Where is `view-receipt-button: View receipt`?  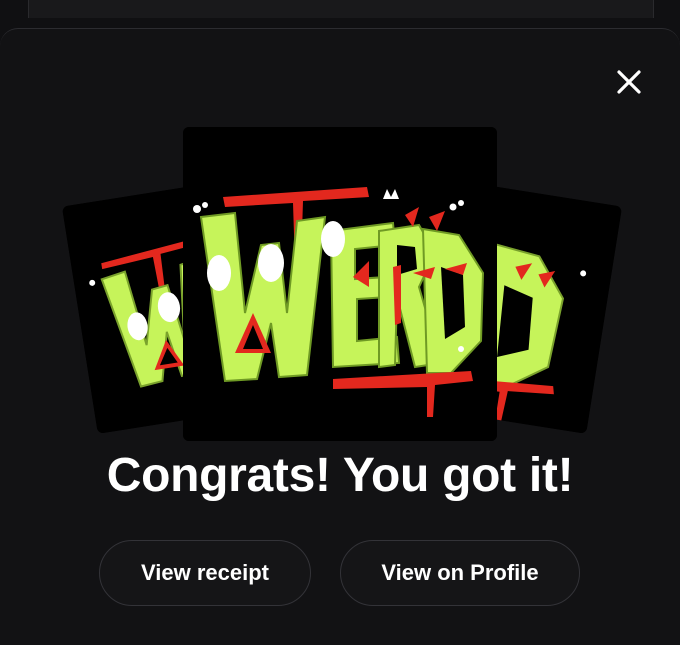
view-receipt-button: View receipt is located at coordinates (205, 573).